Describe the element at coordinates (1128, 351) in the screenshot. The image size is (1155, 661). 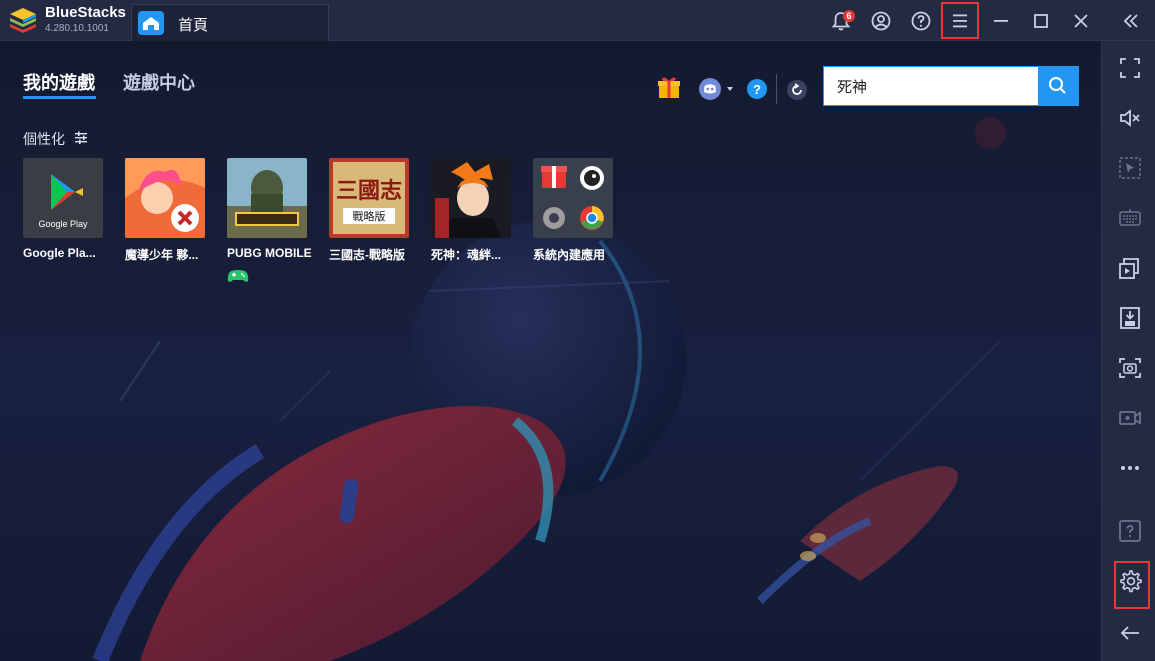
I see `right-sidebar` at that location.